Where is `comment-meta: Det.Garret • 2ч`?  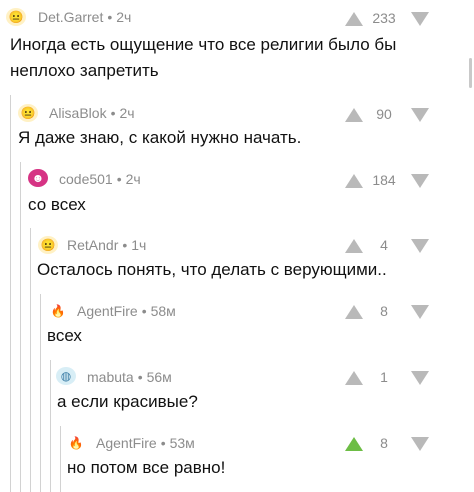 comment-meta: Det.Garret • 2ч is located at coordinates (85, 17).